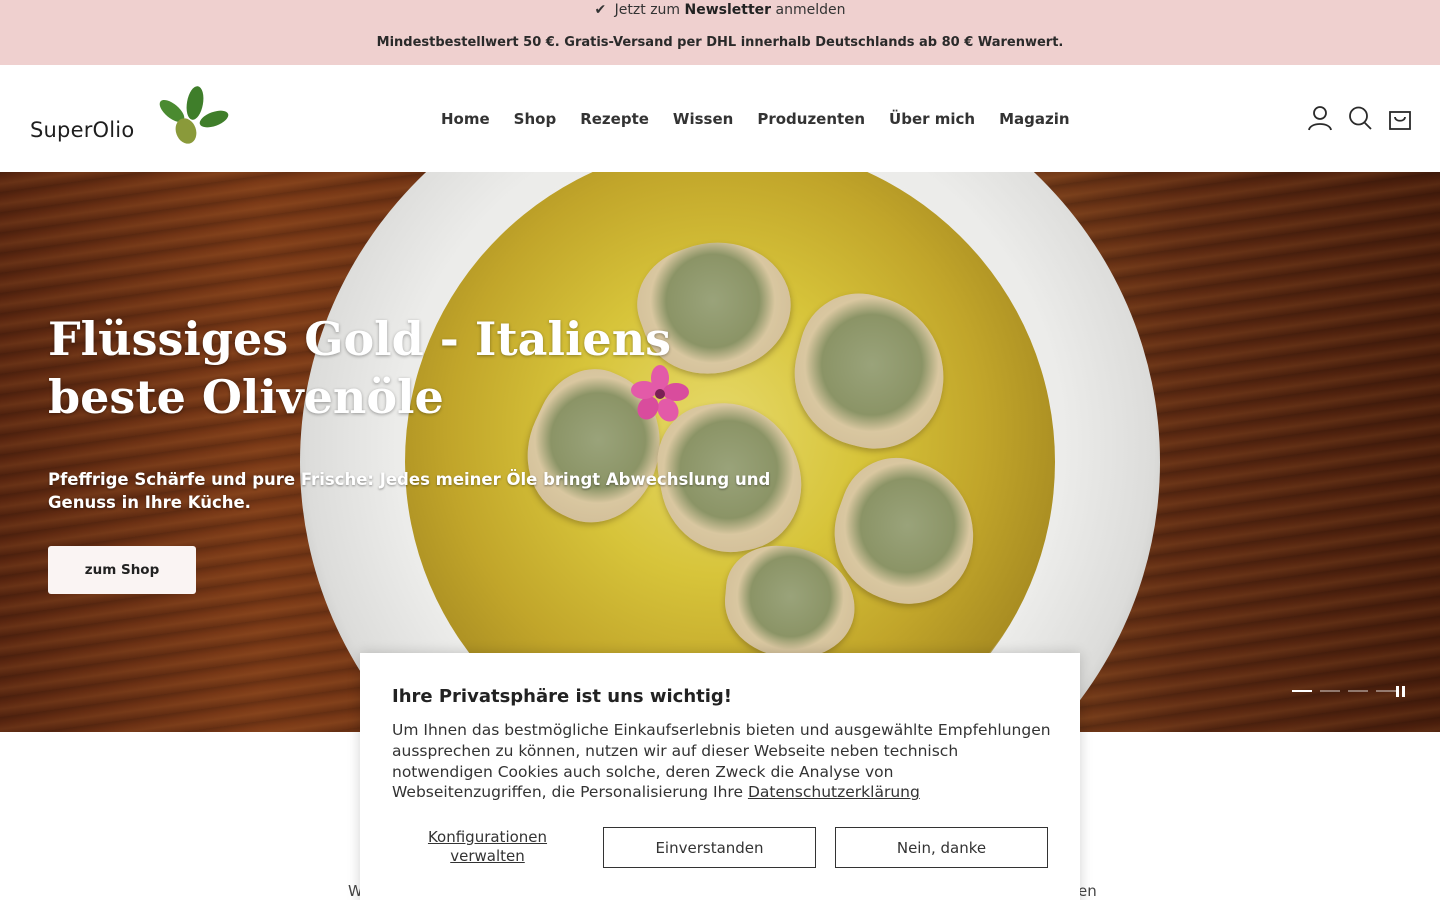 Image resolution: width=1440 pixels, height=900 pixels. I want to click on newsletter-announcement: ✔ Jetzt zum Newsletter anmelden, so click(720, 10).